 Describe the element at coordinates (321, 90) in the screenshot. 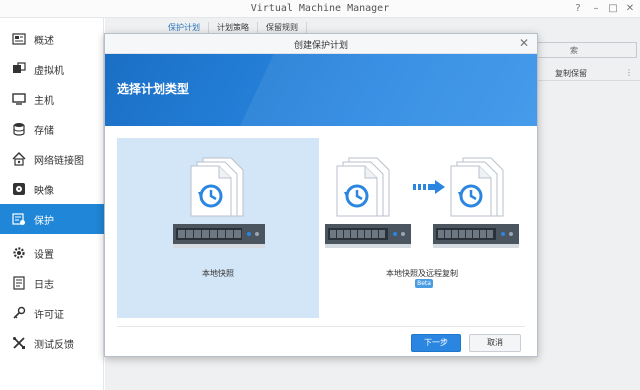

I see `dialog-banner: 选择计划类型` at that location.